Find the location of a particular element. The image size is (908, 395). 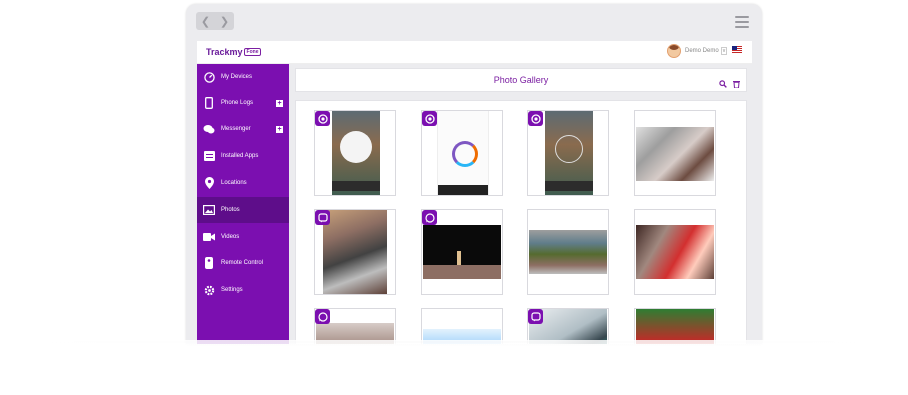

top-bar: Trackmy Fone Demo Demo v is located at coordinates (474, 52).